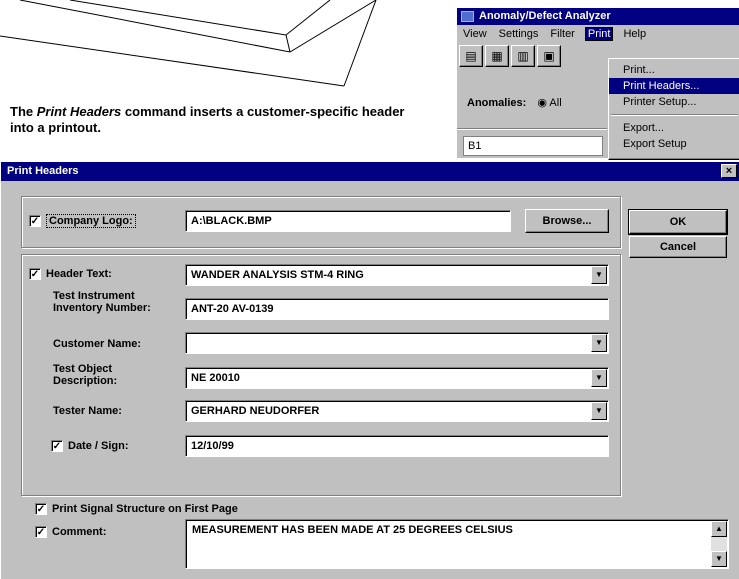 This screenshot has width=739, height=579. What do you see at coordinates (85, 375) in the screenshot?
I see `test-object-label: Test Object Description:` at bounding box center [85, 375].